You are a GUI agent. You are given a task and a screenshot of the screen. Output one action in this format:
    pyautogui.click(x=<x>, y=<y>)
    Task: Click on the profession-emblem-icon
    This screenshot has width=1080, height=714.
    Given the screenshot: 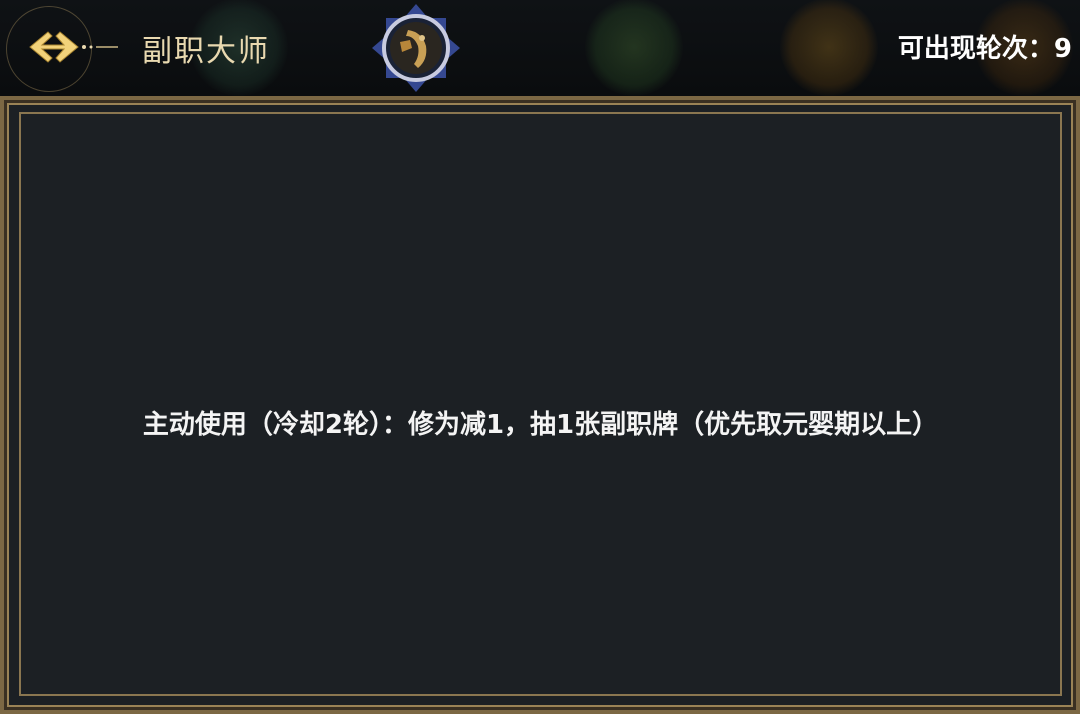 What is the action you would take?
    pyautogui.click(x=416, y=48)
    